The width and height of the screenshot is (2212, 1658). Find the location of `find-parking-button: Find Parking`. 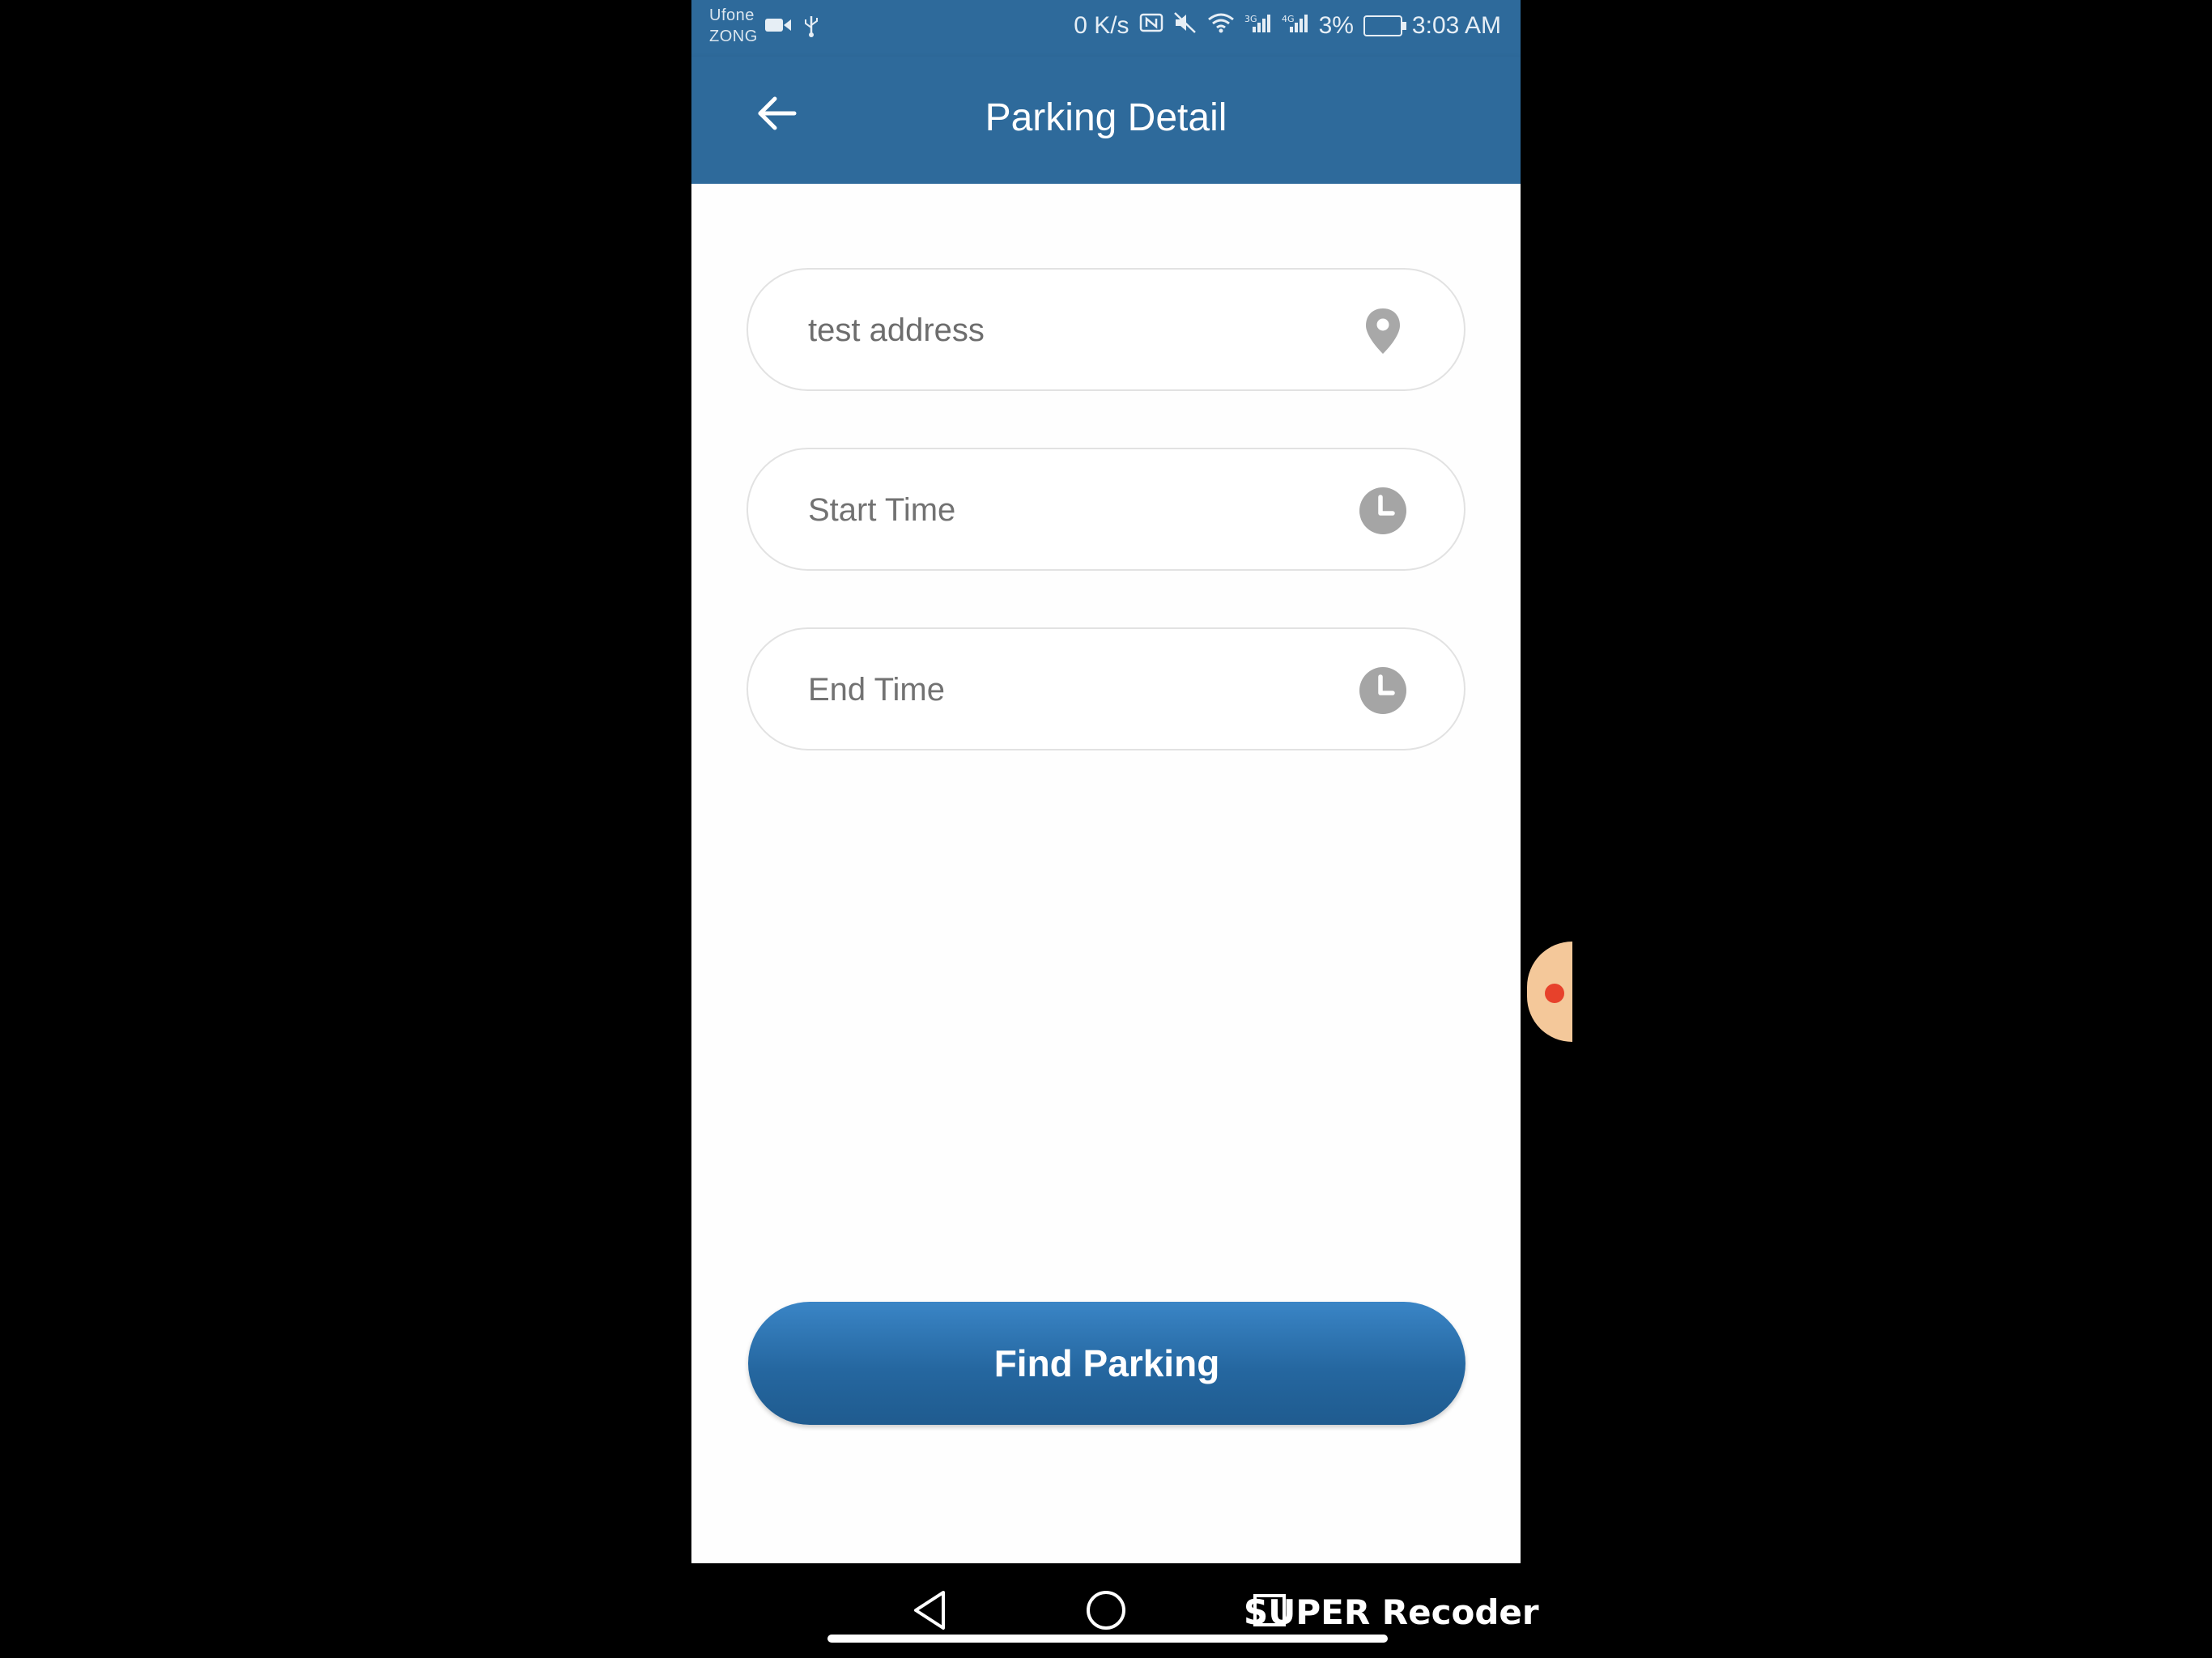

find-parking-button: Find Parking is located at coordinates (1106, 1363).